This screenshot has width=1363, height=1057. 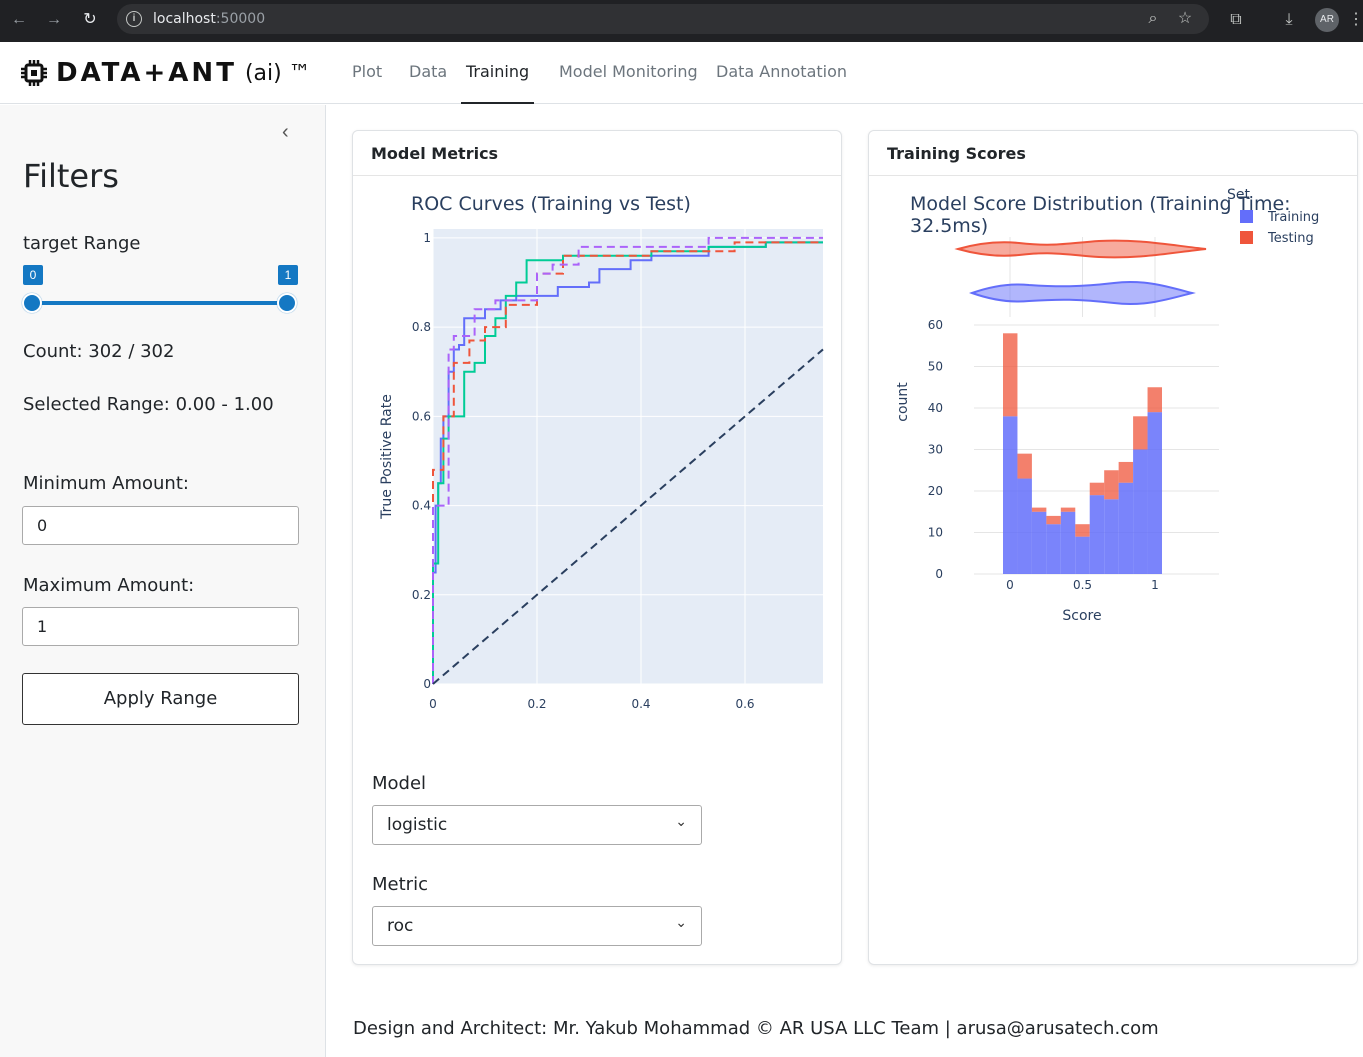 What do you see at coordinates (1327, 20) in the screenshot?
I see `profile-avatar: AR` at bounding box center [1327, 20].